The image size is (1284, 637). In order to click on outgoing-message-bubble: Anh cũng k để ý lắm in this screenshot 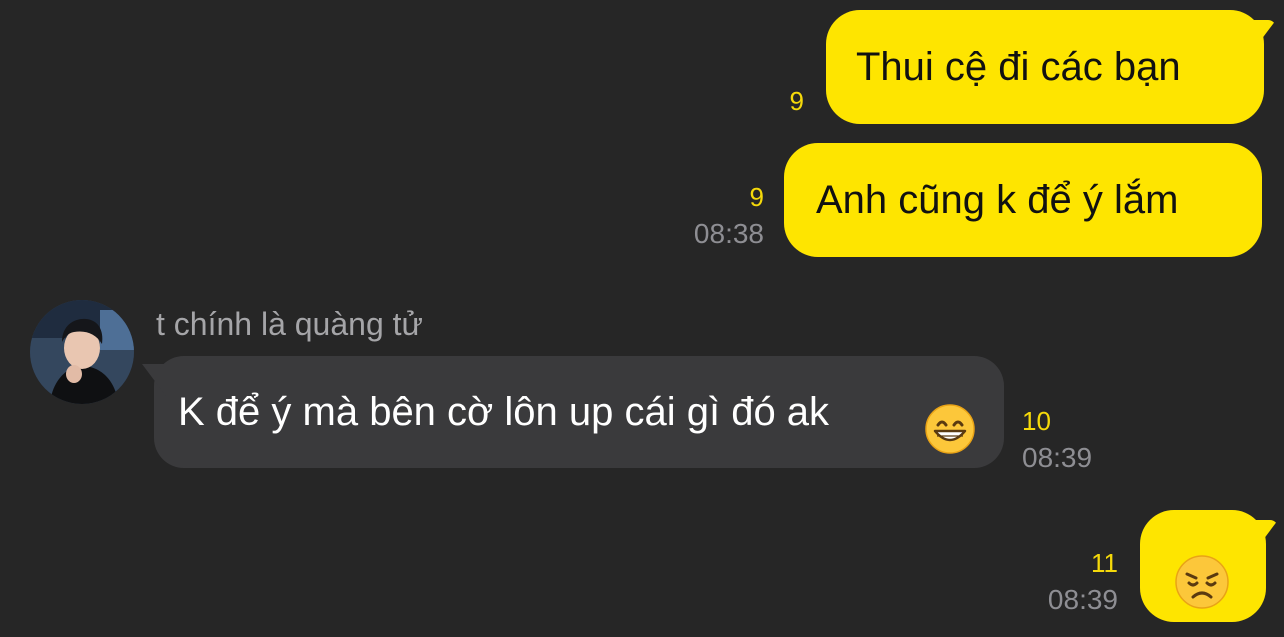, I will do `click(1023, 200)`.